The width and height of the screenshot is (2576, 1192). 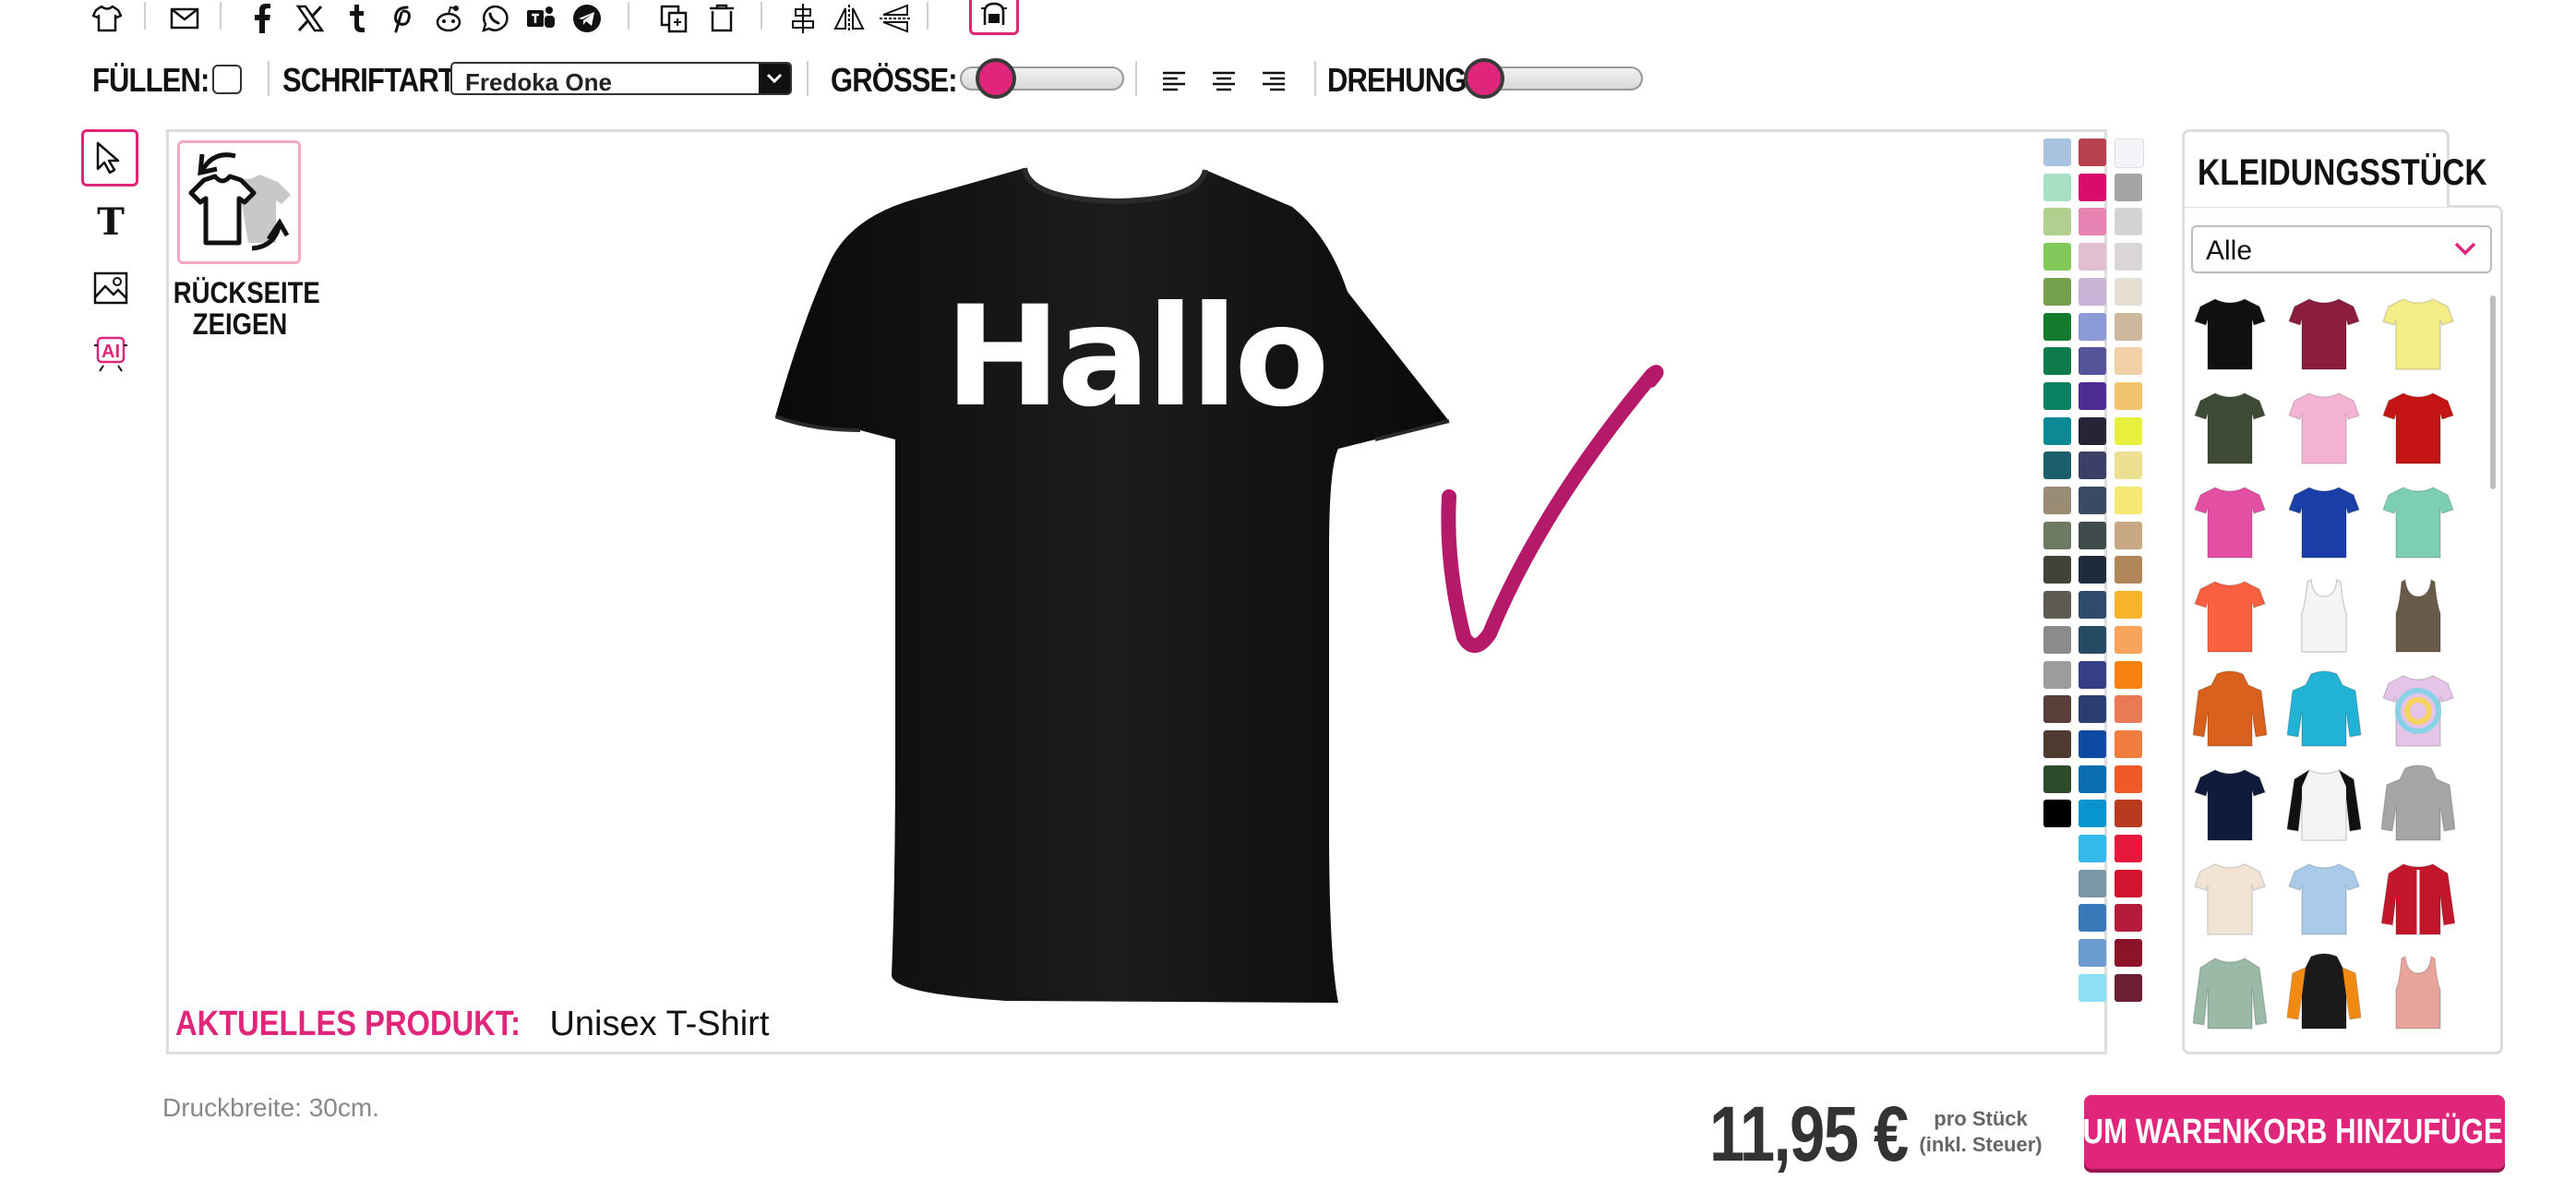 I want to click on rotation-slider-thumb, so click(x=1484, y=78).